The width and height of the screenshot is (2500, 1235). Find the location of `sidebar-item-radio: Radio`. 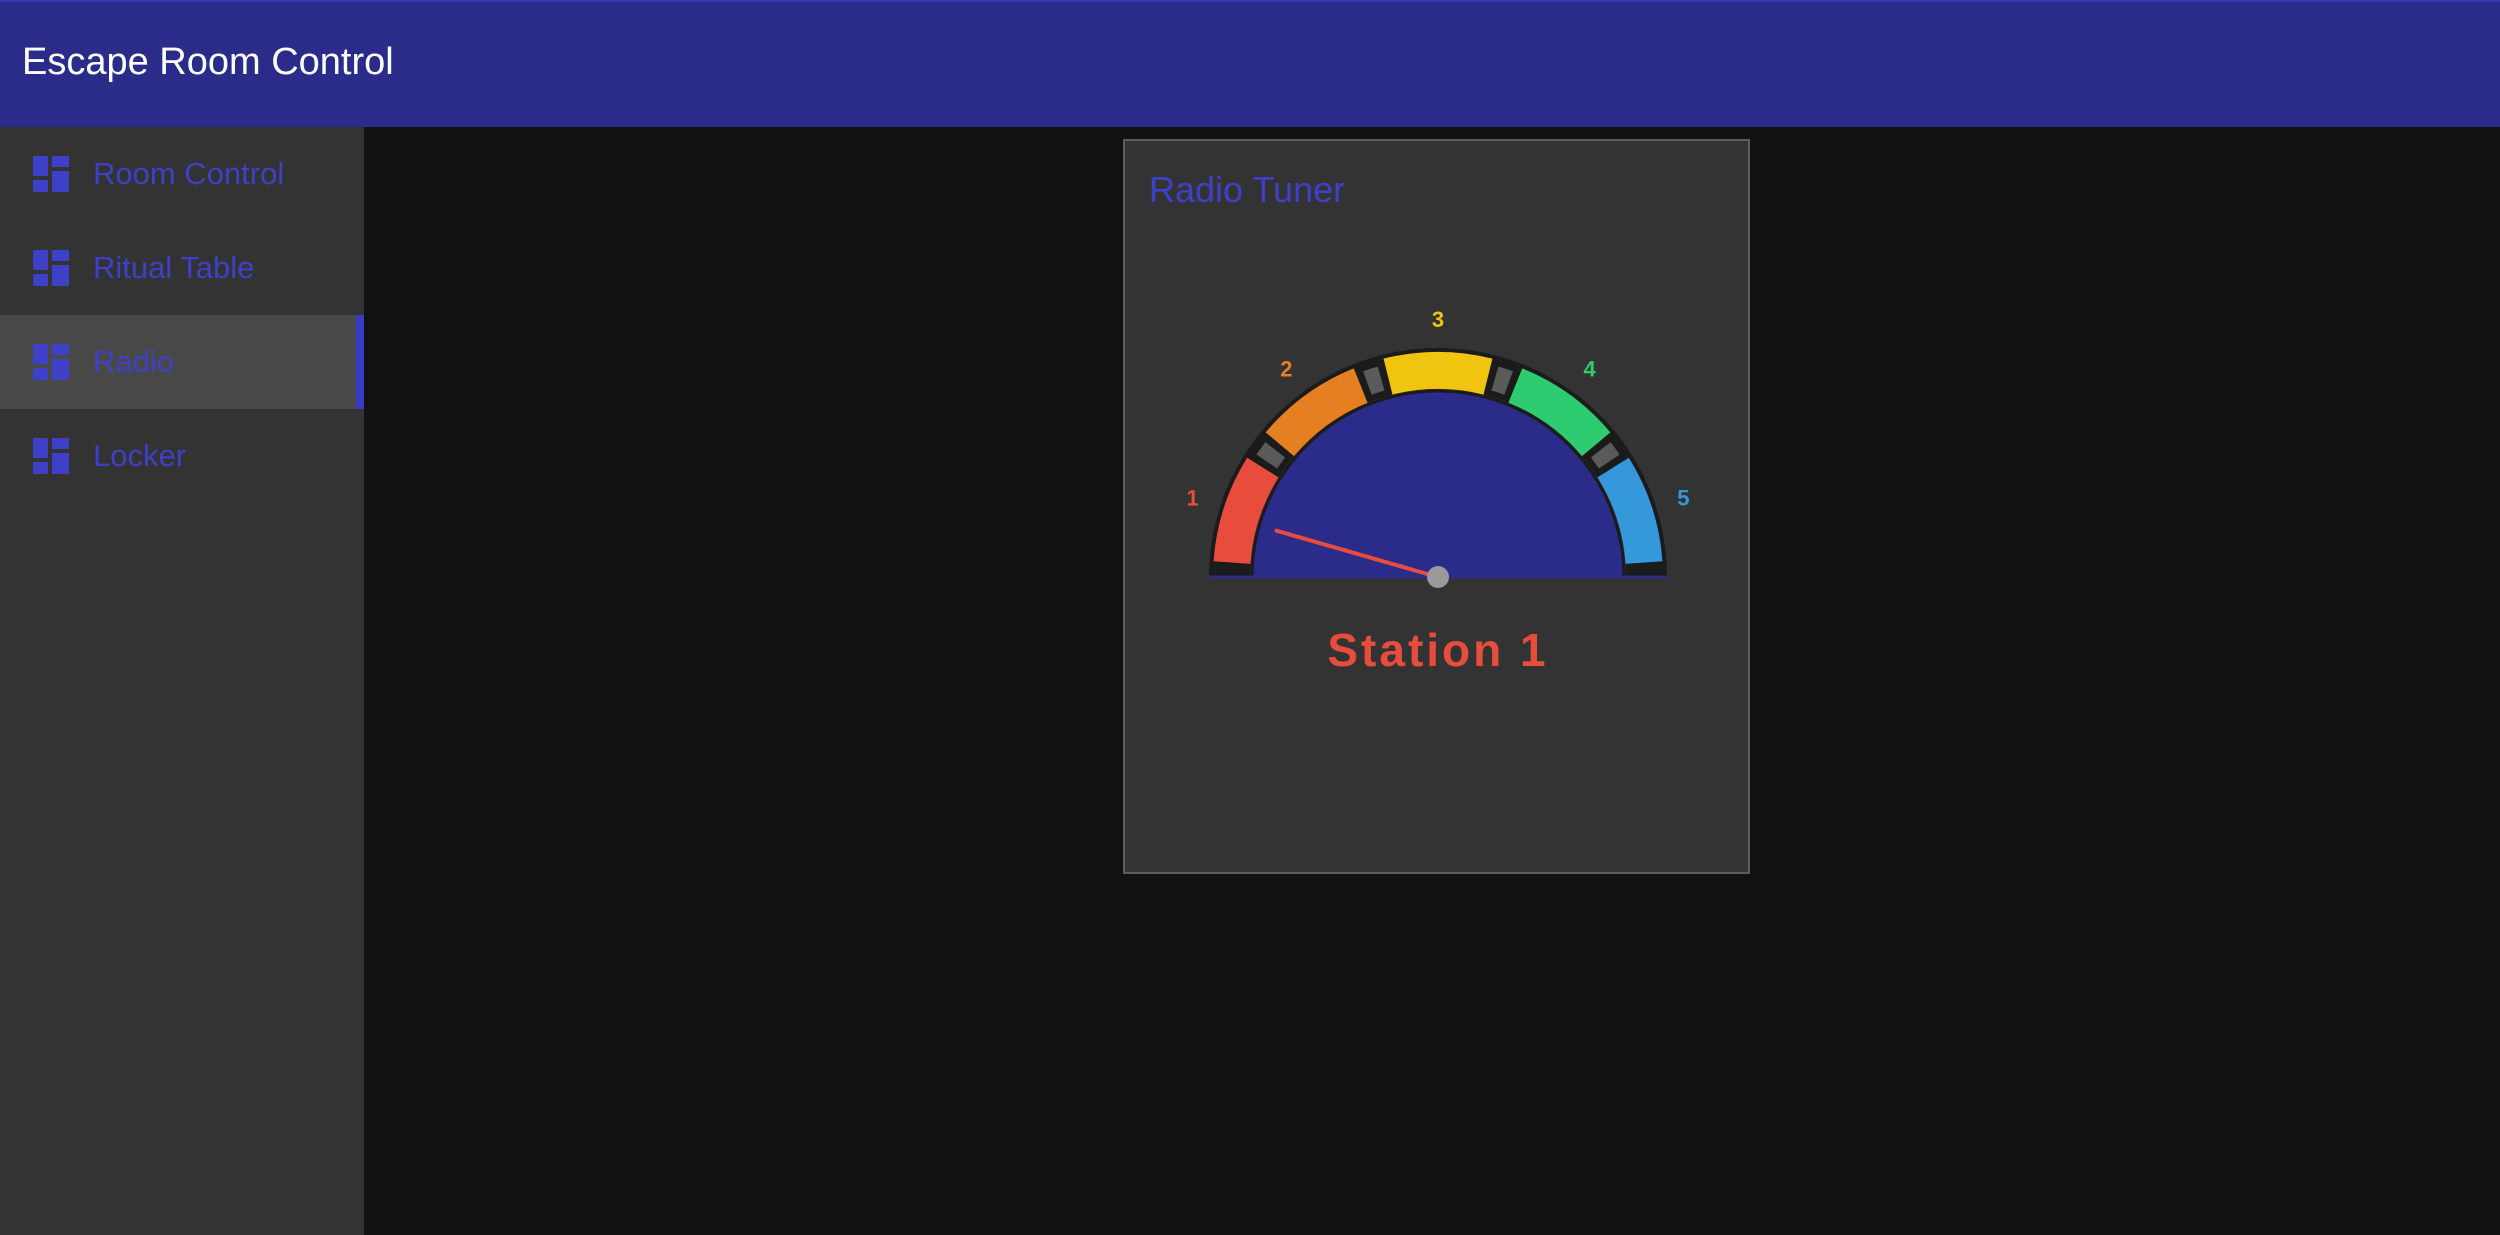

sidebar-item-radio: Radio is located at coordinates (182, 362).